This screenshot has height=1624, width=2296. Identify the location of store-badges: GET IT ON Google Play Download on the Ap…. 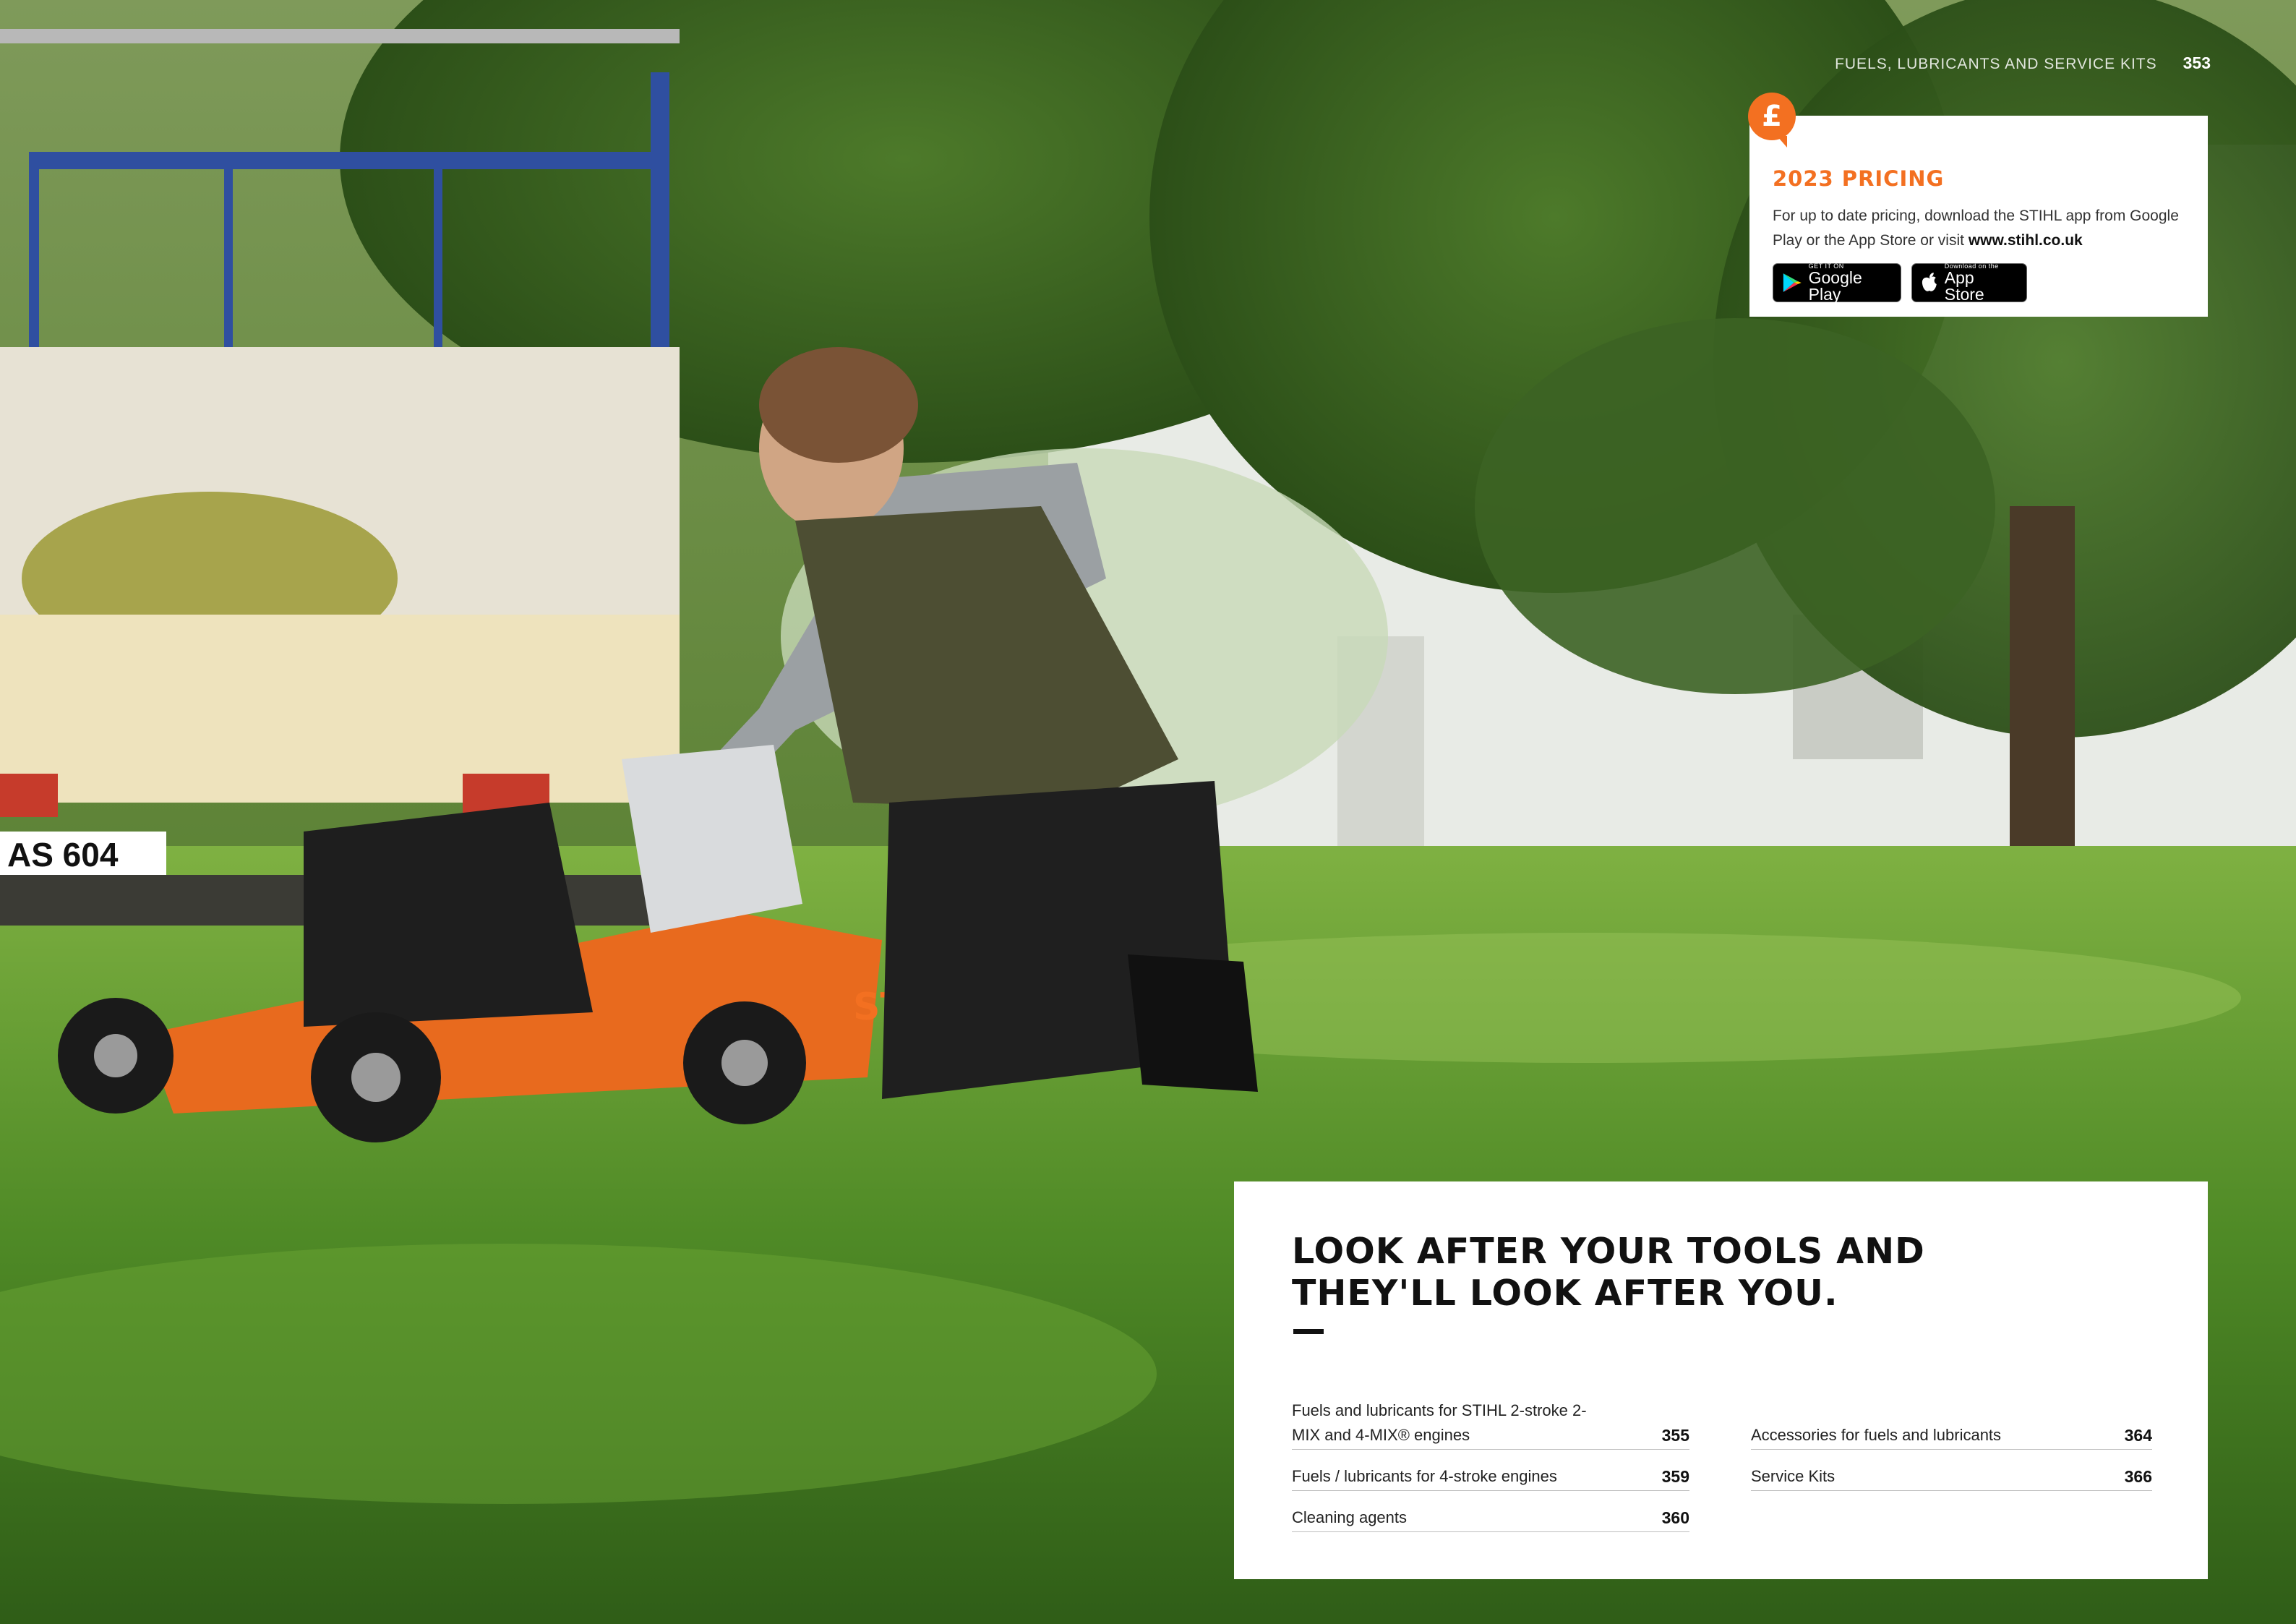
(1979, 283).